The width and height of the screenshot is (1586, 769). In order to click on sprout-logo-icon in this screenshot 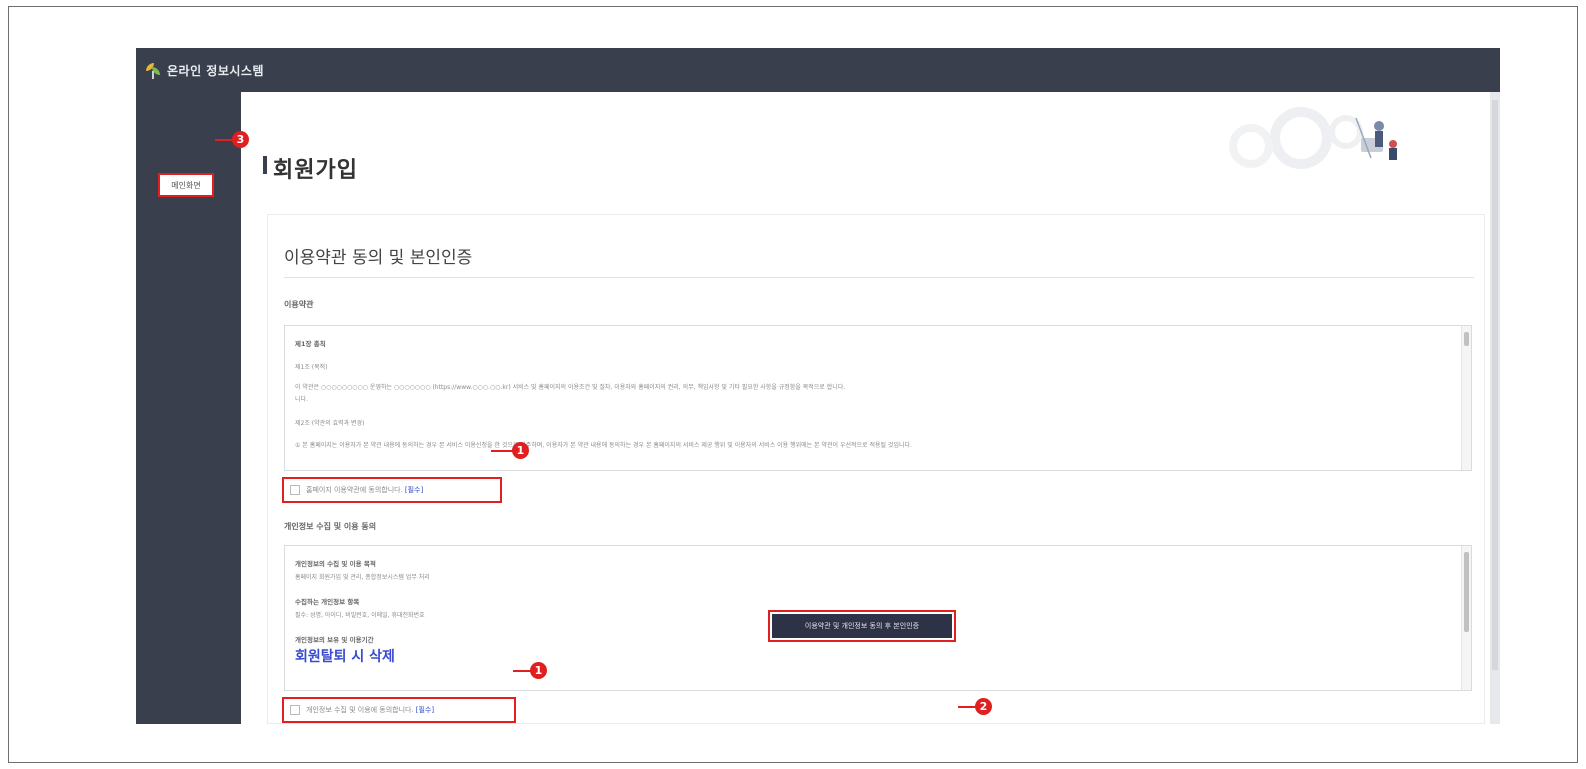, I will do `click(153, 70)`.